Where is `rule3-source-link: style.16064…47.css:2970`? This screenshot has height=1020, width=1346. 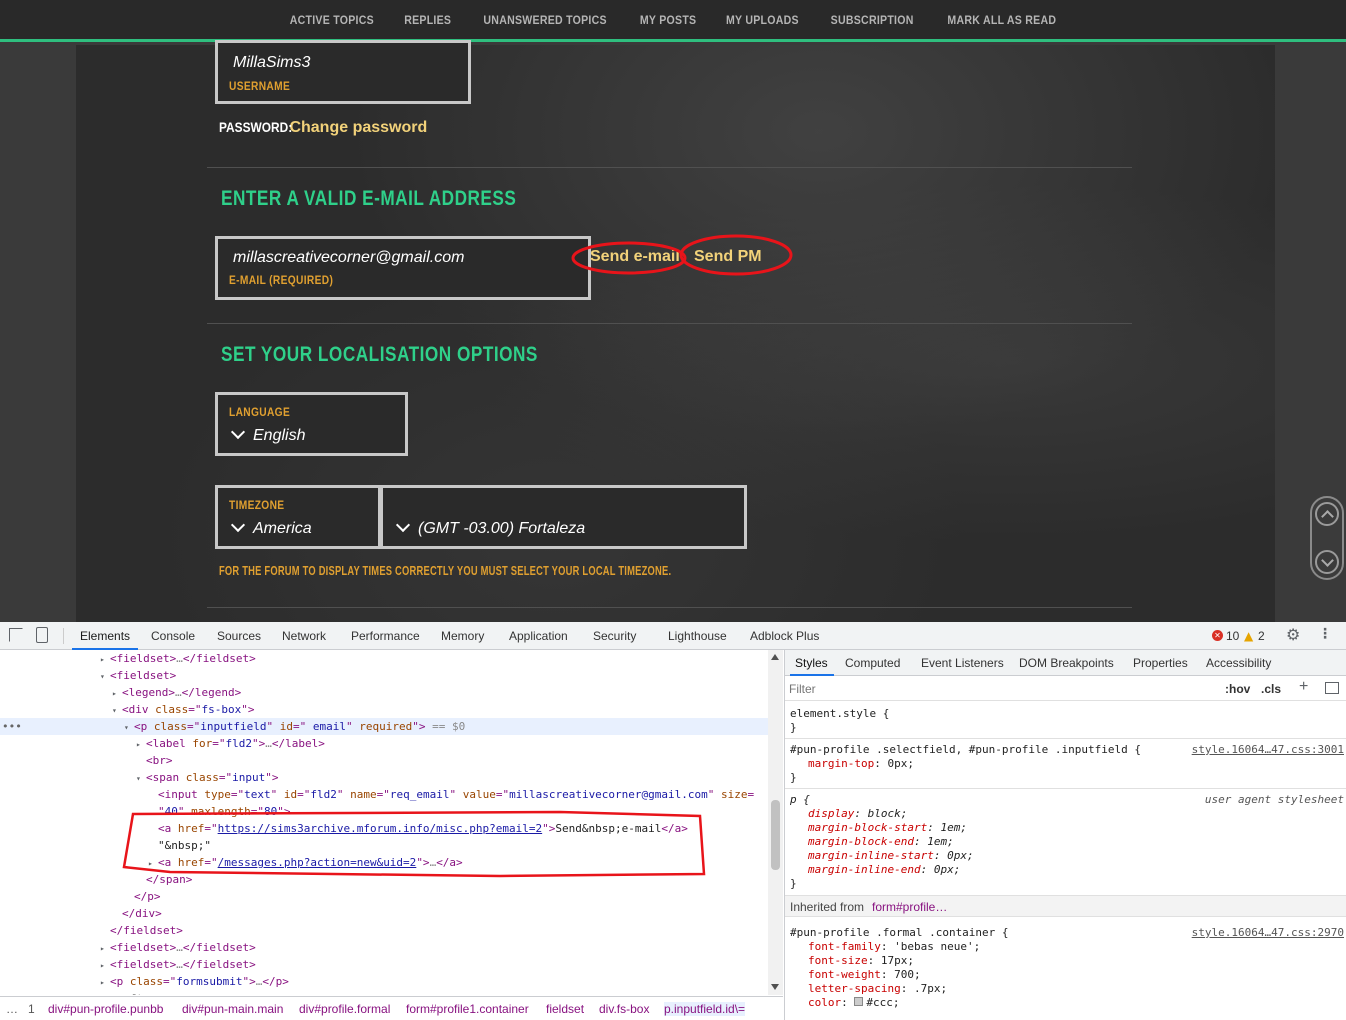
rule3-source-link: style.16064…47.css:2970 is located at coordinates (1268, 932).